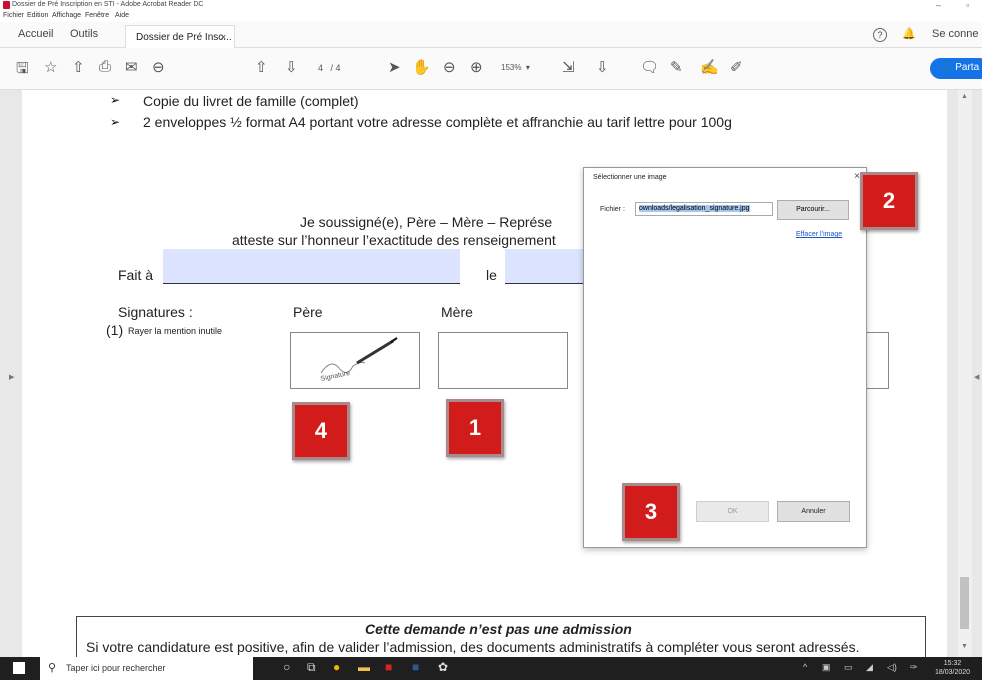 This screenshot has height=680, width=982. Describe the element at coordinates (13, 15) in the screenshot. I see `menu-fichier: Fichier` at that location.